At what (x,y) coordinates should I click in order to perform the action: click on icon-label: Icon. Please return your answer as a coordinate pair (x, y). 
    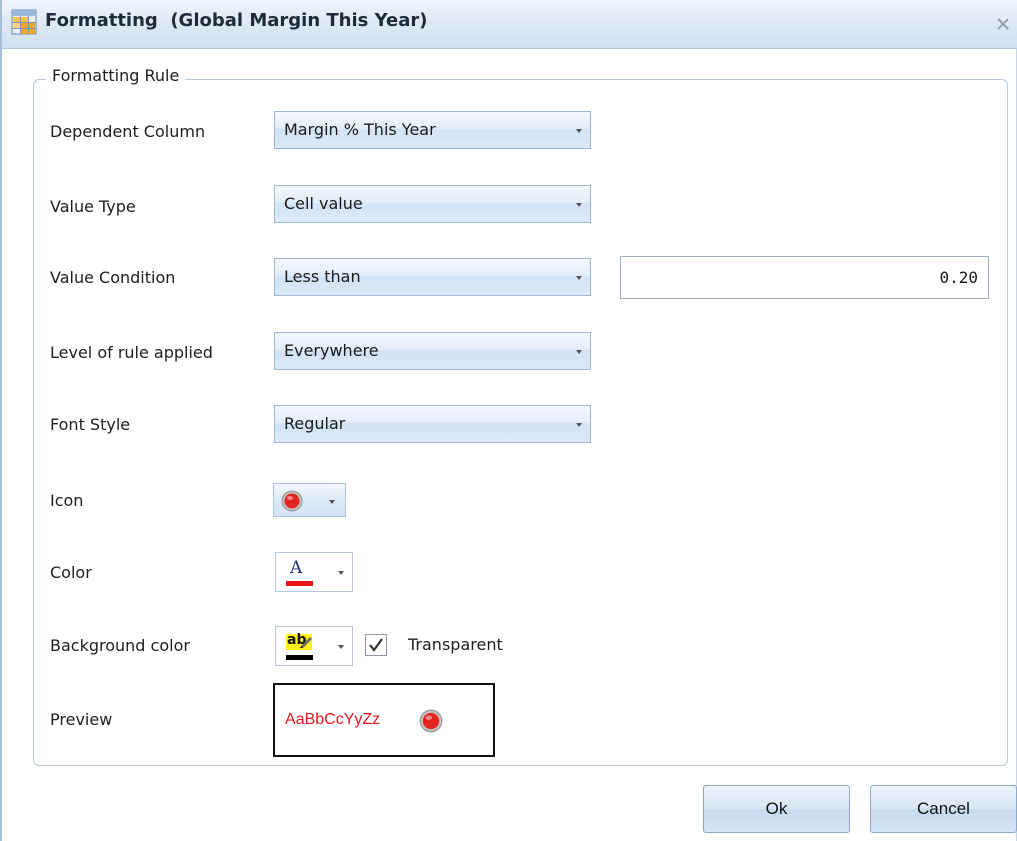
    Looking at the image, I should click on (67, 500).